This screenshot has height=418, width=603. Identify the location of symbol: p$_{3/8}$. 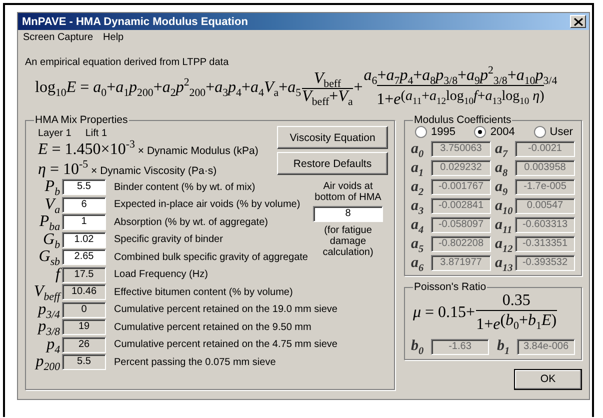
(48, 327).